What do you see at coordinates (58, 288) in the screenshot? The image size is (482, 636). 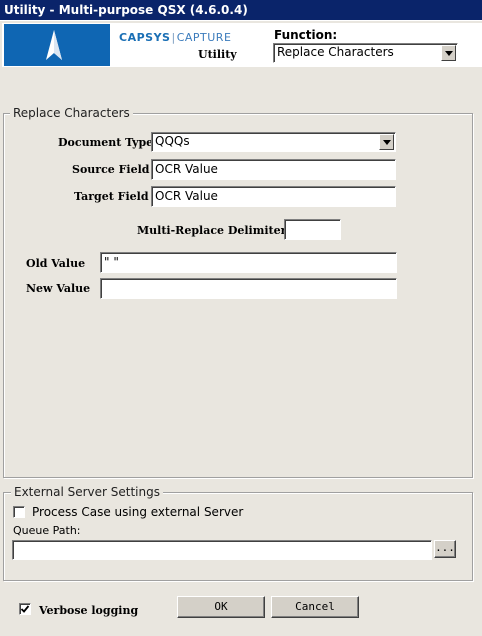 I see `new-value-label: New Value` at bounding box center [58, 288].